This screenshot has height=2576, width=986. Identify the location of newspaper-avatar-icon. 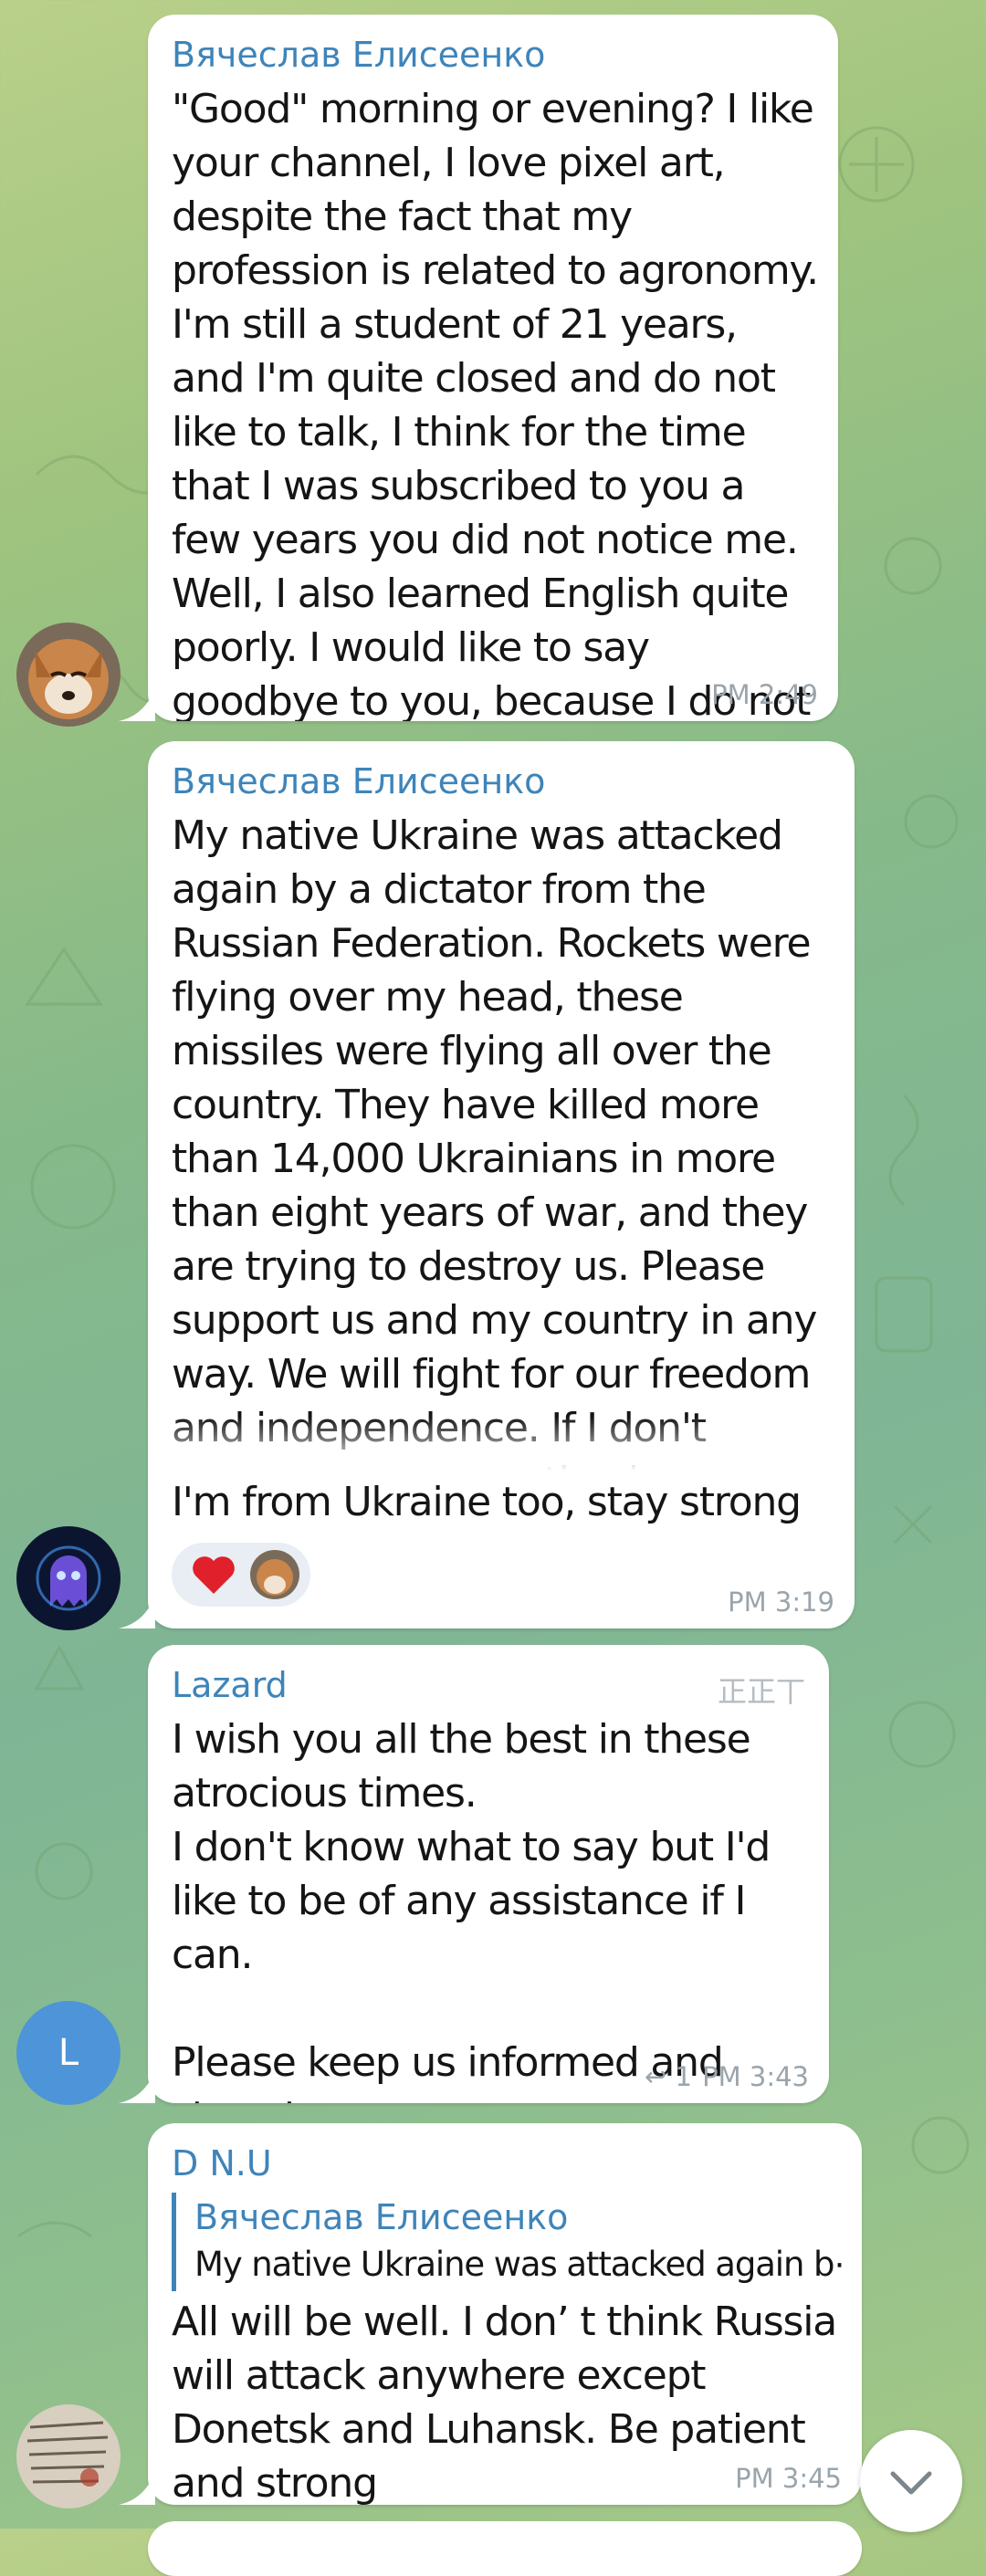
(68, 2456).